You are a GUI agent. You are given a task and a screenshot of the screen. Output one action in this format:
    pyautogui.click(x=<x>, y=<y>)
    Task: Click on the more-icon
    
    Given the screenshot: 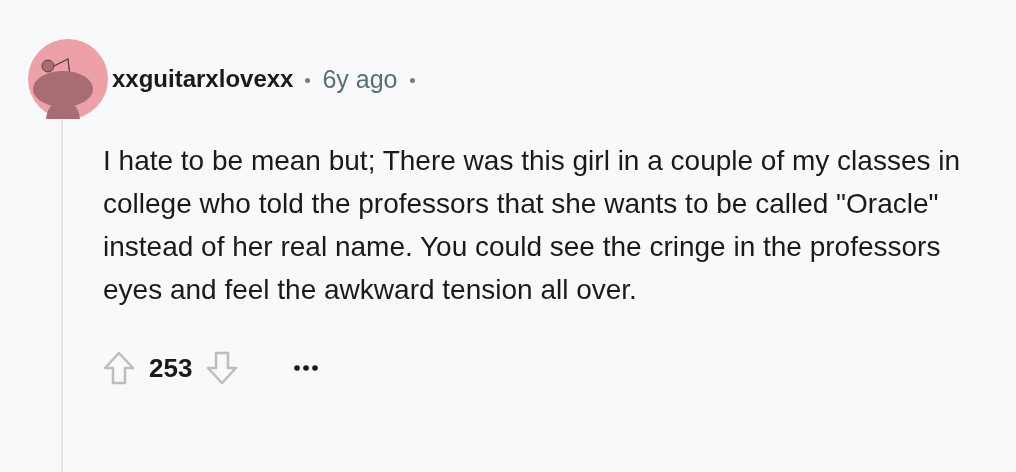 What is the action you would take?
    pyautogui.click(x=306, y=368)
    